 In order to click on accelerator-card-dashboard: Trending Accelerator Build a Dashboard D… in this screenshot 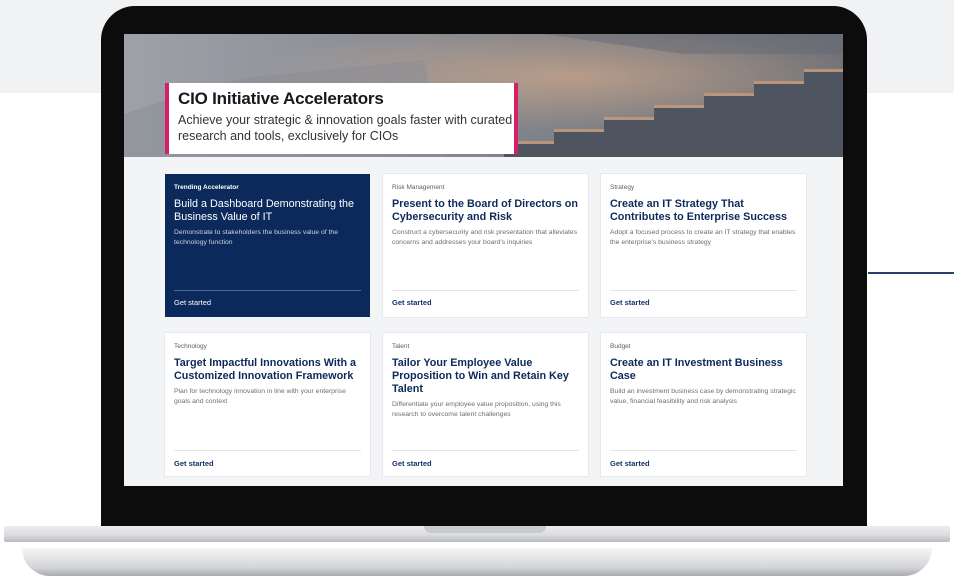, I will do `click(267, 245)`.